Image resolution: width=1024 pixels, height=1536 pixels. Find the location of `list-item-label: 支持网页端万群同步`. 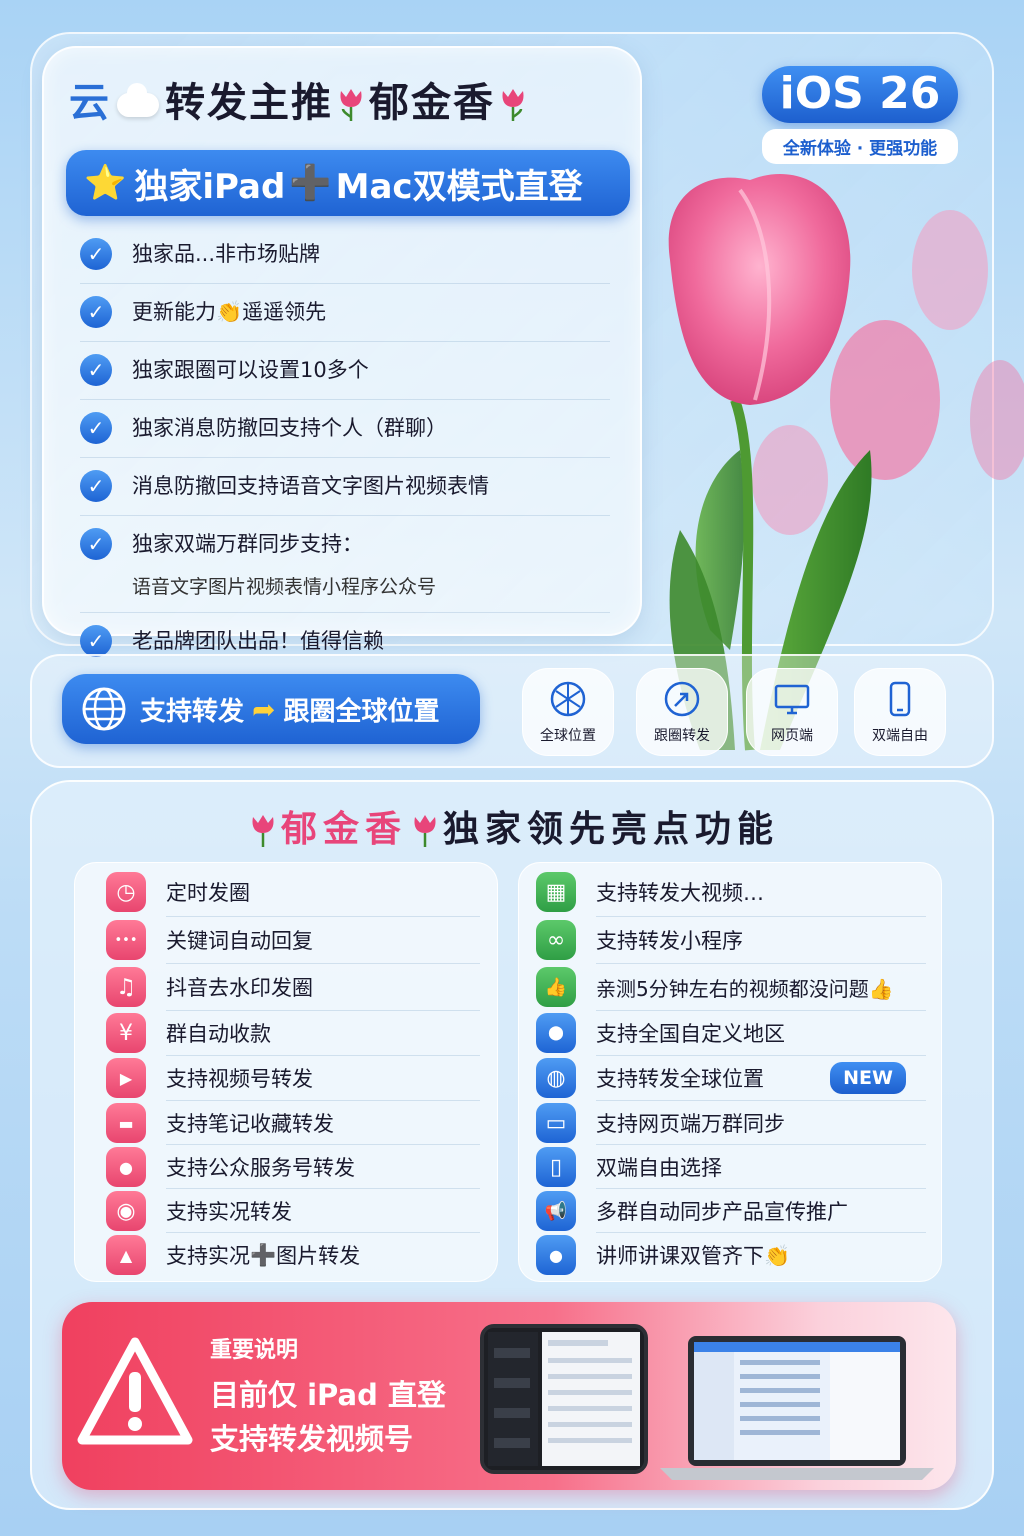

list-item-label: 支持网页端万群同步 is located at coordinates (690, 1124).